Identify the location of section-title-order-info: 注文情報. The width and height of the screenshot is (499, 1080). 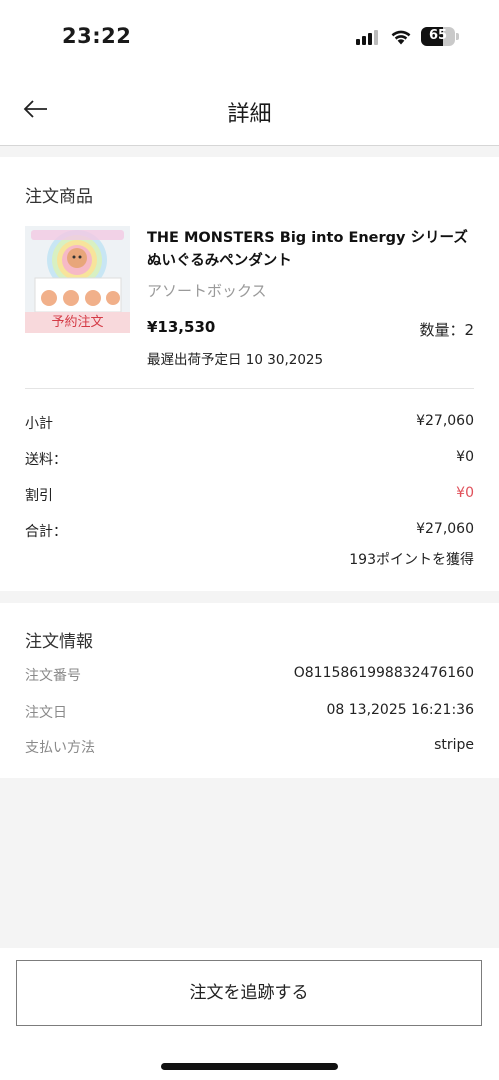
(59, 642).